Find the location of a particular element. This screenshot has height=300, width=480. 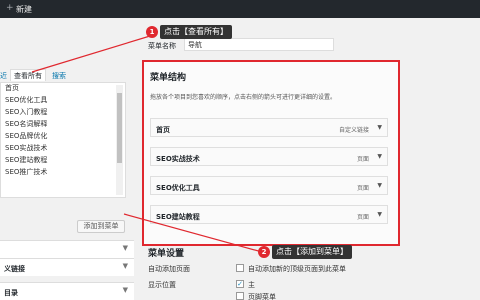

arrow-1-line is located at coordinates (91, 54).